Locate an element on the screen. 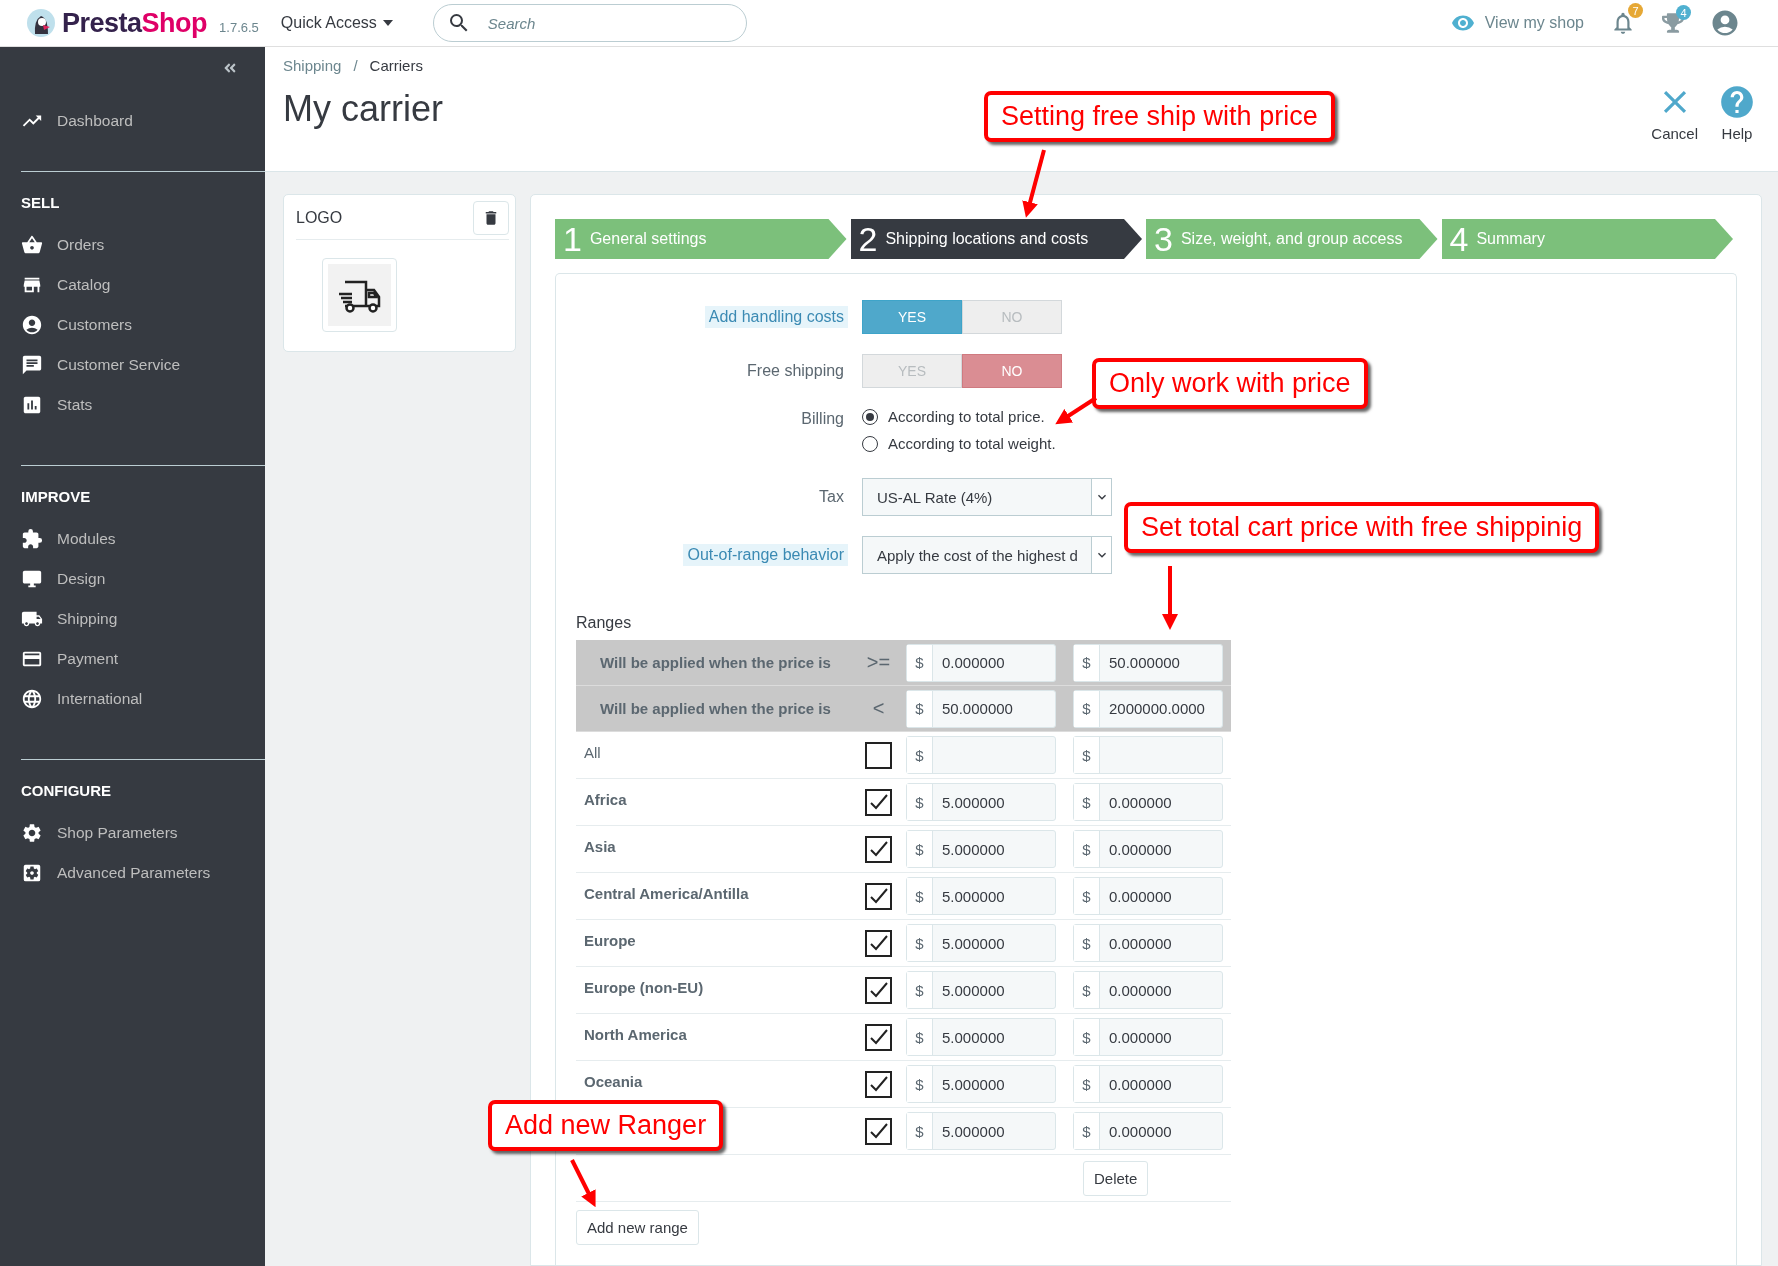 The image size is (1778, 1266). breadcrumb-link: Carriers is located at coordinates (396, 65).